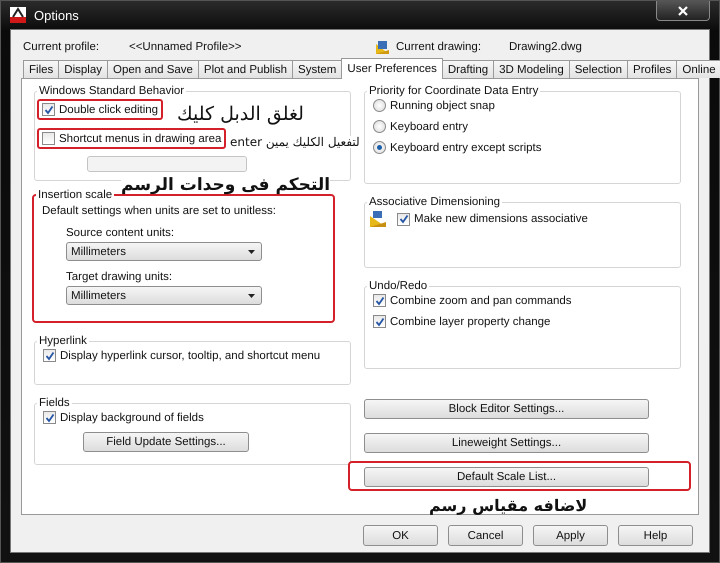 This screenshot has width=720, height=563. Describe the element at coordinates (485, 535) in the screenshot. I see `dialog-button: Cancel` at that location.